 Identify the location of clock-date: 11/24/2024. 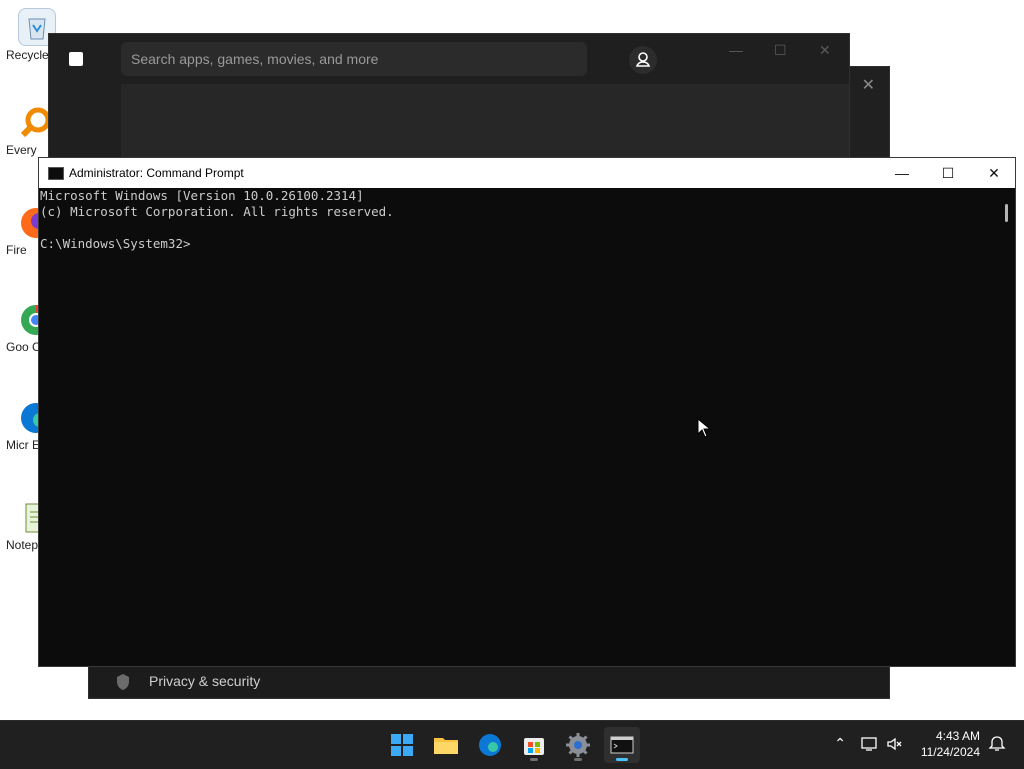
(945, 752).